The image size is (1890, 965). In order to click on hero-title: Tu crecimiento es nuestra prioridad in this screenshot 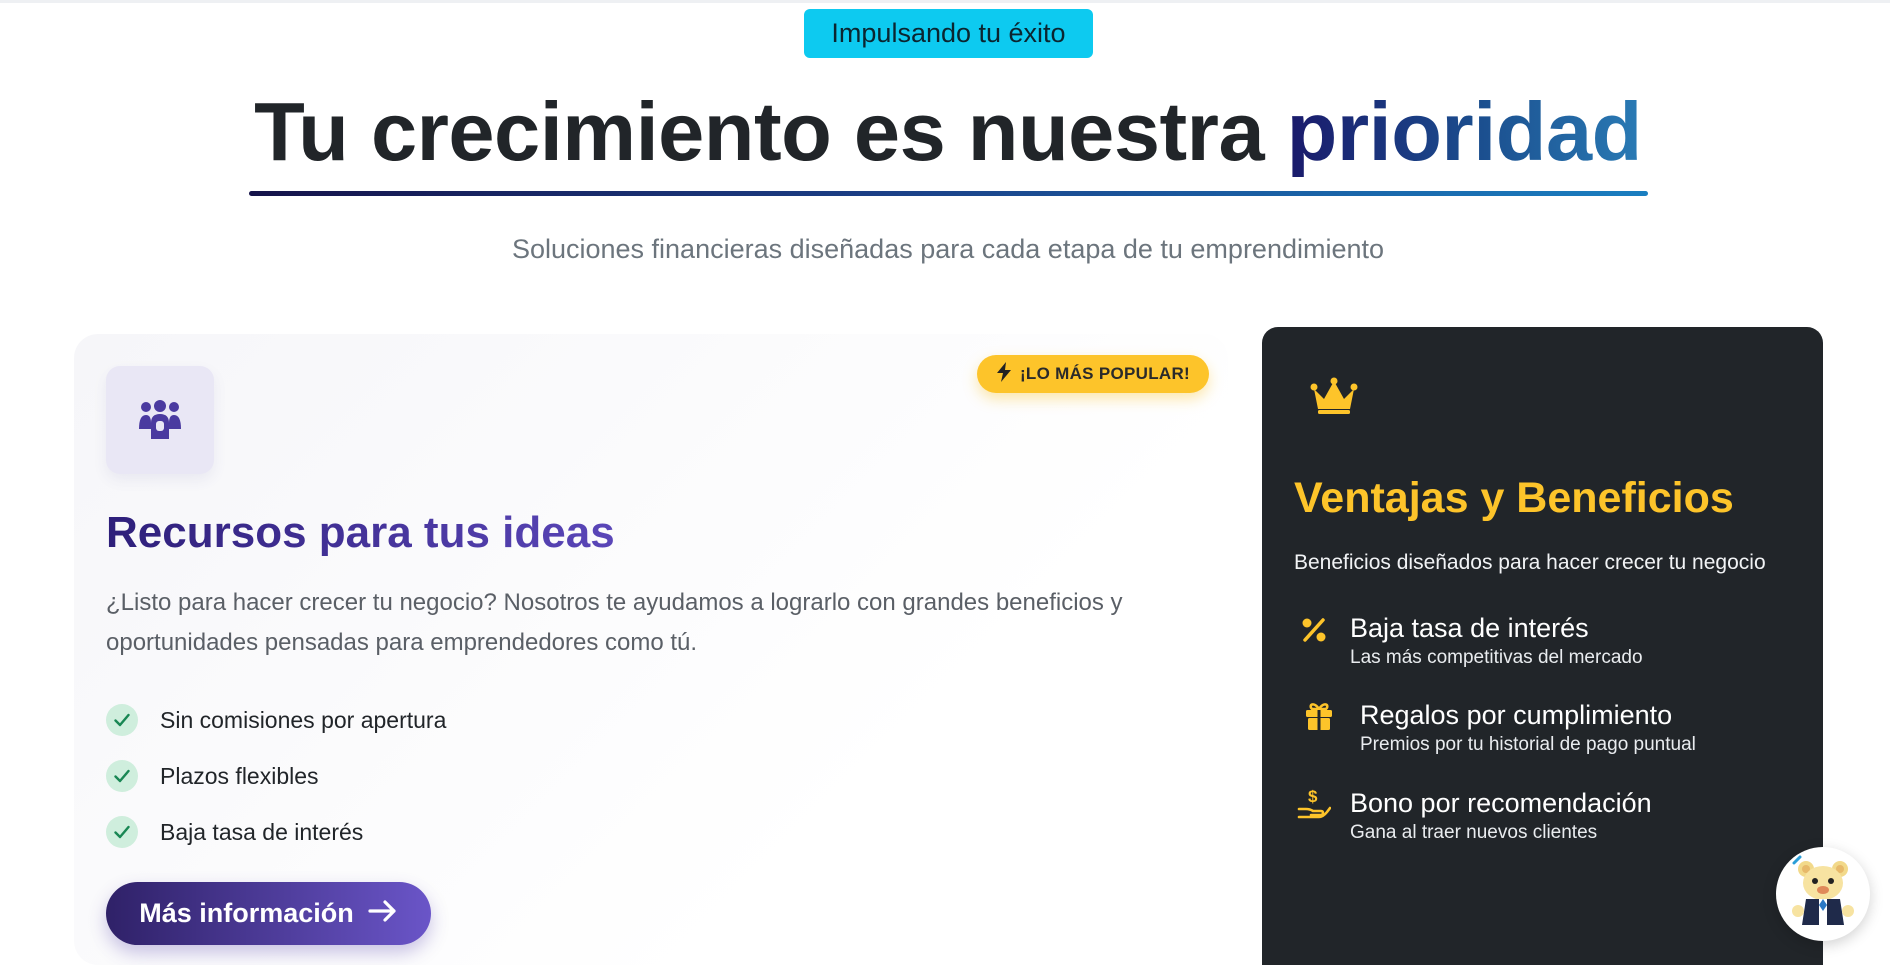, I will do `click(945, 132)`.